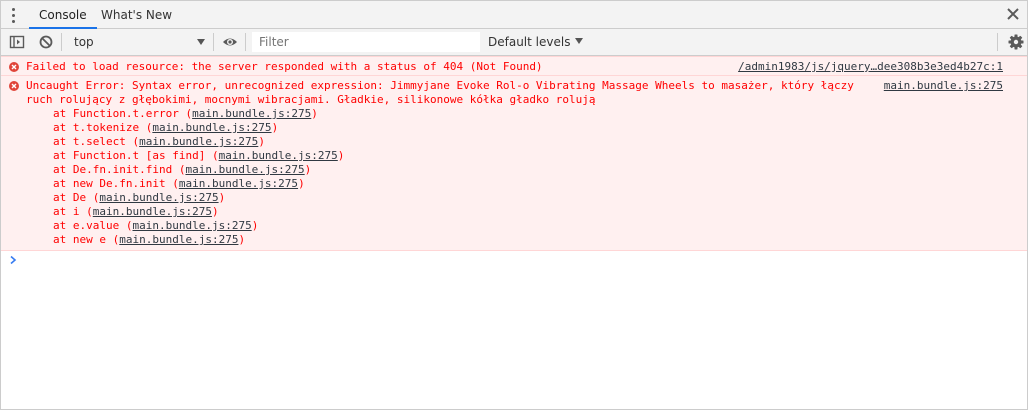 The image size is (1028, 410). I want to click on stack-frame: at Function.t.error (main.bundle.js:275), so click(198, 114).